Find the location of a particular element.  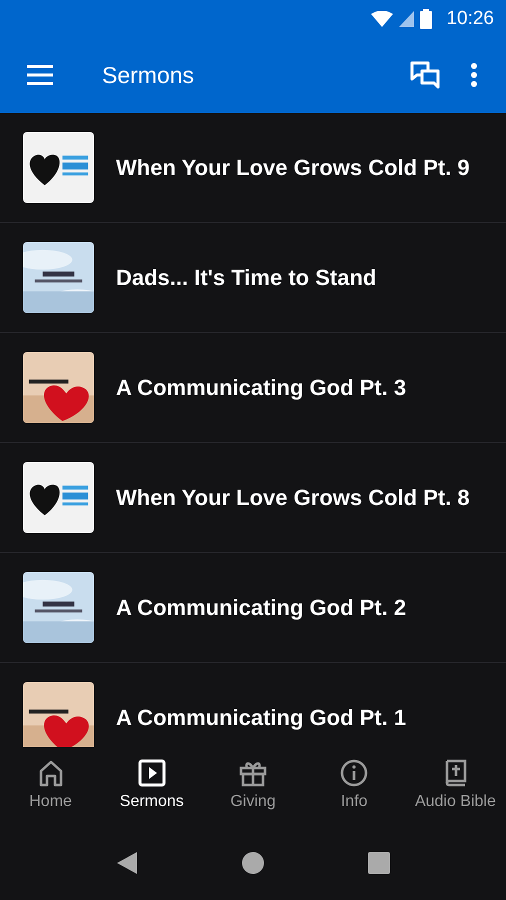

sermon-row: A Communicating God Pt. 3 is located at coordinates (253, 388).